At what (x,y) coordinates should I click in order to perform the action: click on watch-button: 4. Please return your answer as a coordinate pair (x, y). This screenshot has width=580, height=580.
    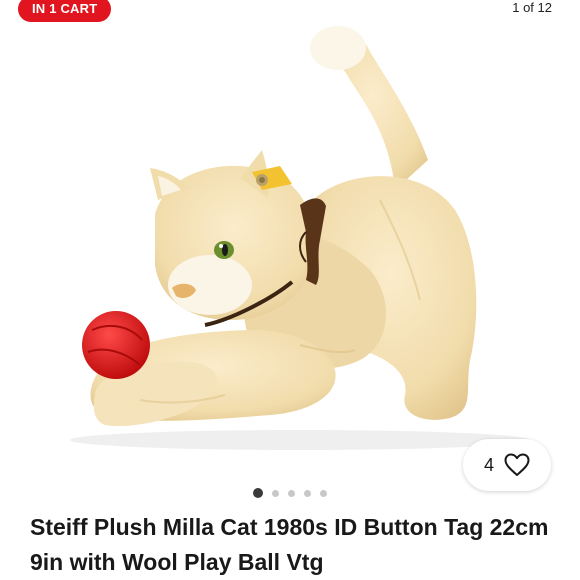
    Looking at the image, I should click on (507, 465).